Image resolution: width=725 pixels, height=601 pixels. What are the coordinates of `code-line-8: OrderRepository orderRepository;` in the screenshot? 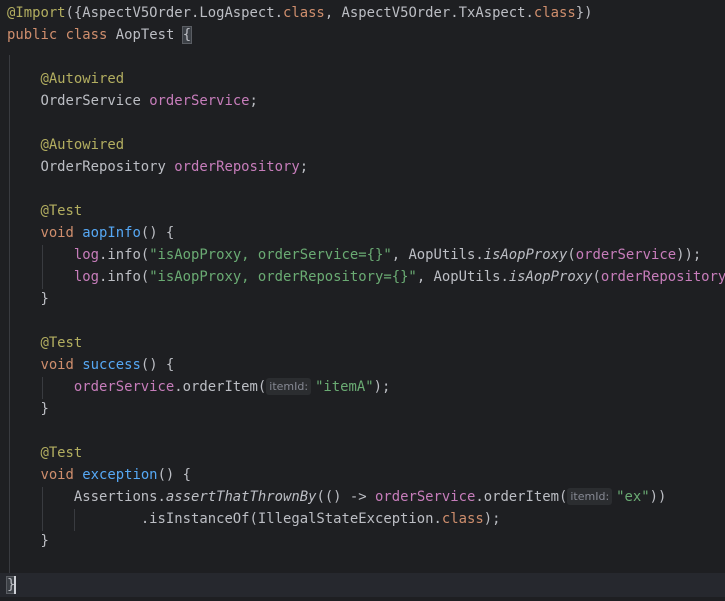 It's located at (157, 167).